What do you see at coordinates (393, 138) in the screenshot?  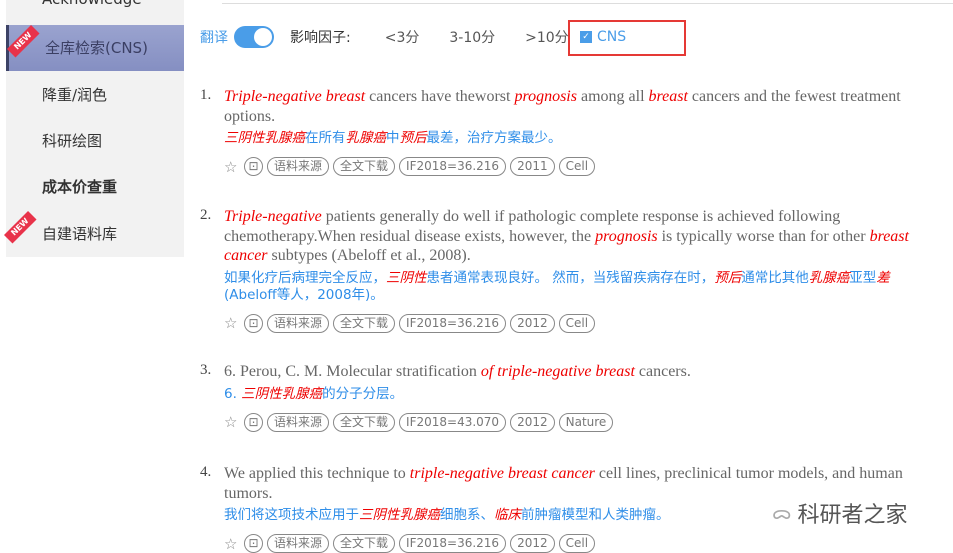 I see `text-segment: 中` at bounding box center [393, 138].